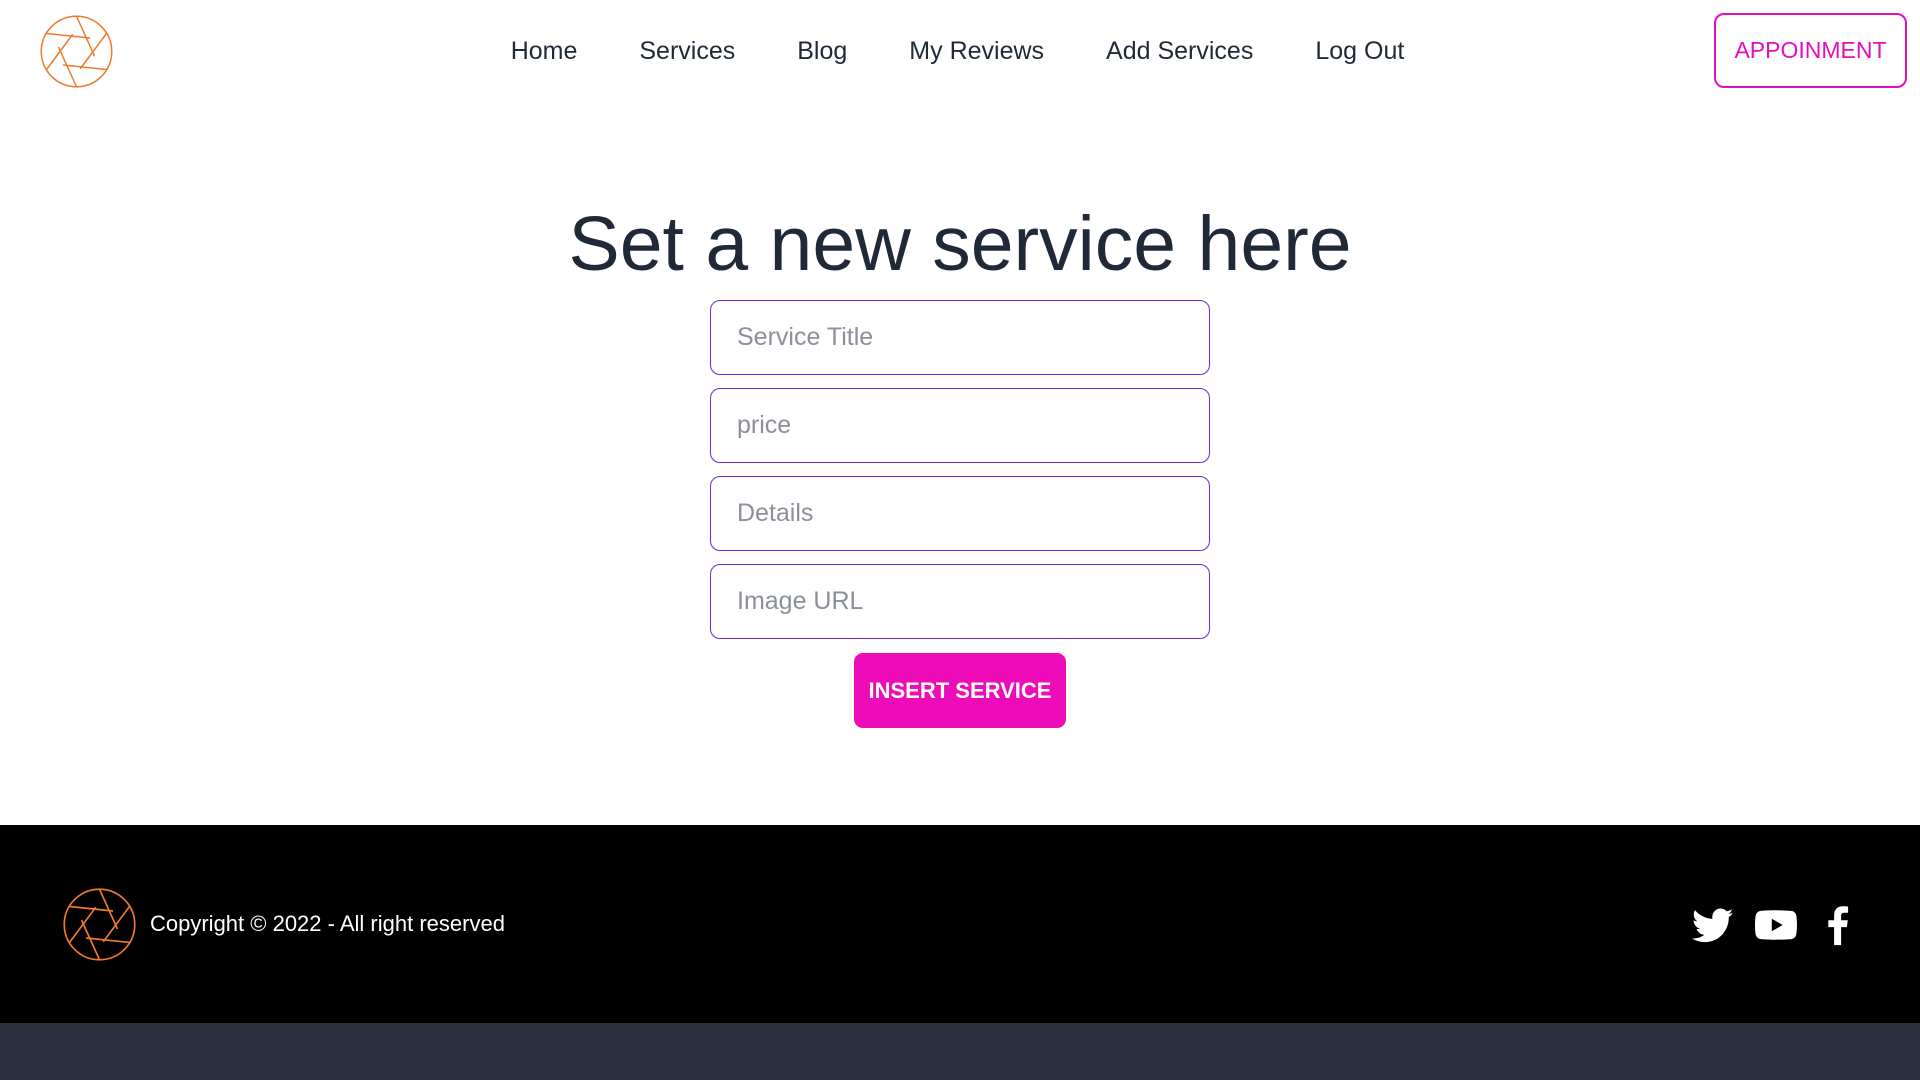 This screenshot has height=1080, width=1920. I want to click on youtube-icon, so click(1776, 925).